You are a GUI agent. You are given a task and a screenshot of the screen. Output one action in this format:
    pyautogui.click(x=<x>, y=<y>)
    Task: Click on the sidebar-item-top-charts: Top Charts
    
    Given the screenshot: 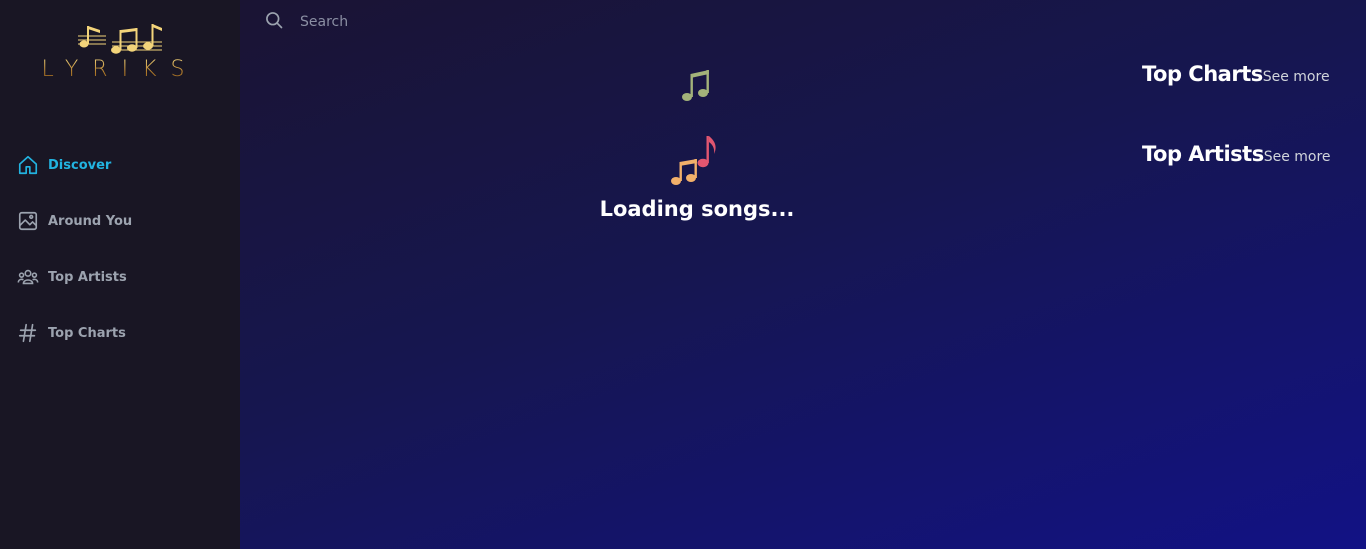 What is the action you would take?
    pyautogui.click(x=71, y=333)
    